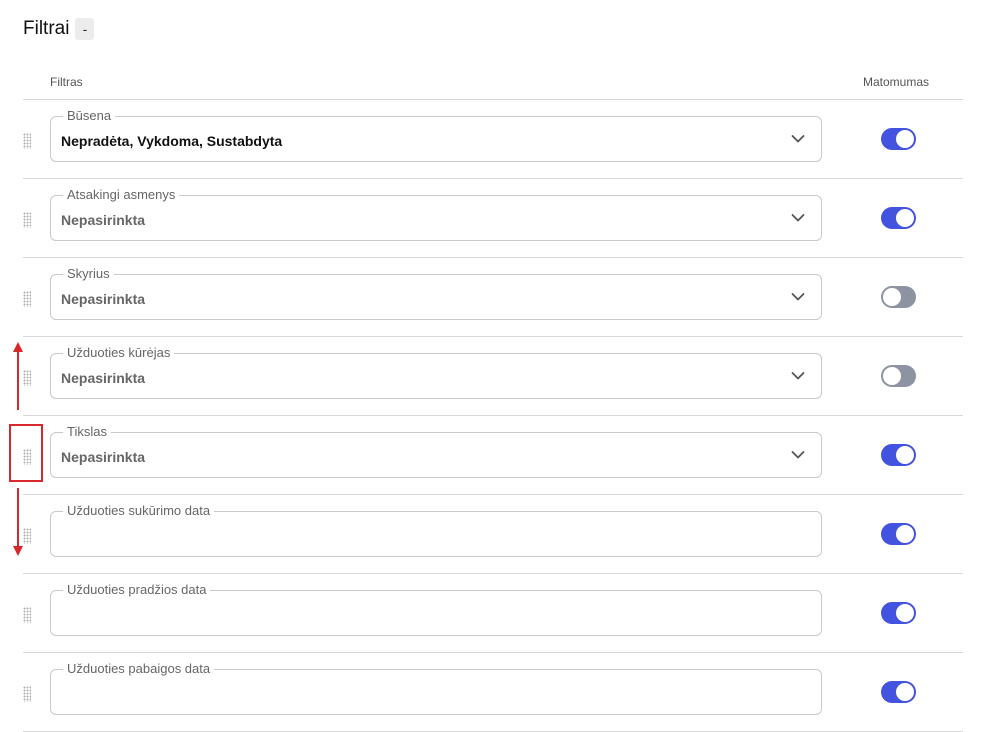 Image resolution: width=986 pixels, height=732 pixels. Describe the element at coordinates (436, 688) in the screenshot. I see `filter-field: Užduoties pabaigos data` at that location.